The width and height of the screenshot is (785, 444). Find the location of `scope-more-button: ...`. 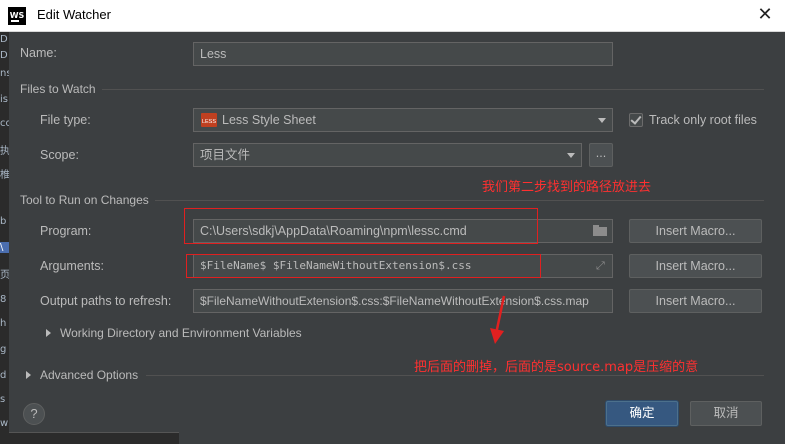

scope-more-button: ... is located at coordinates (601, 155).